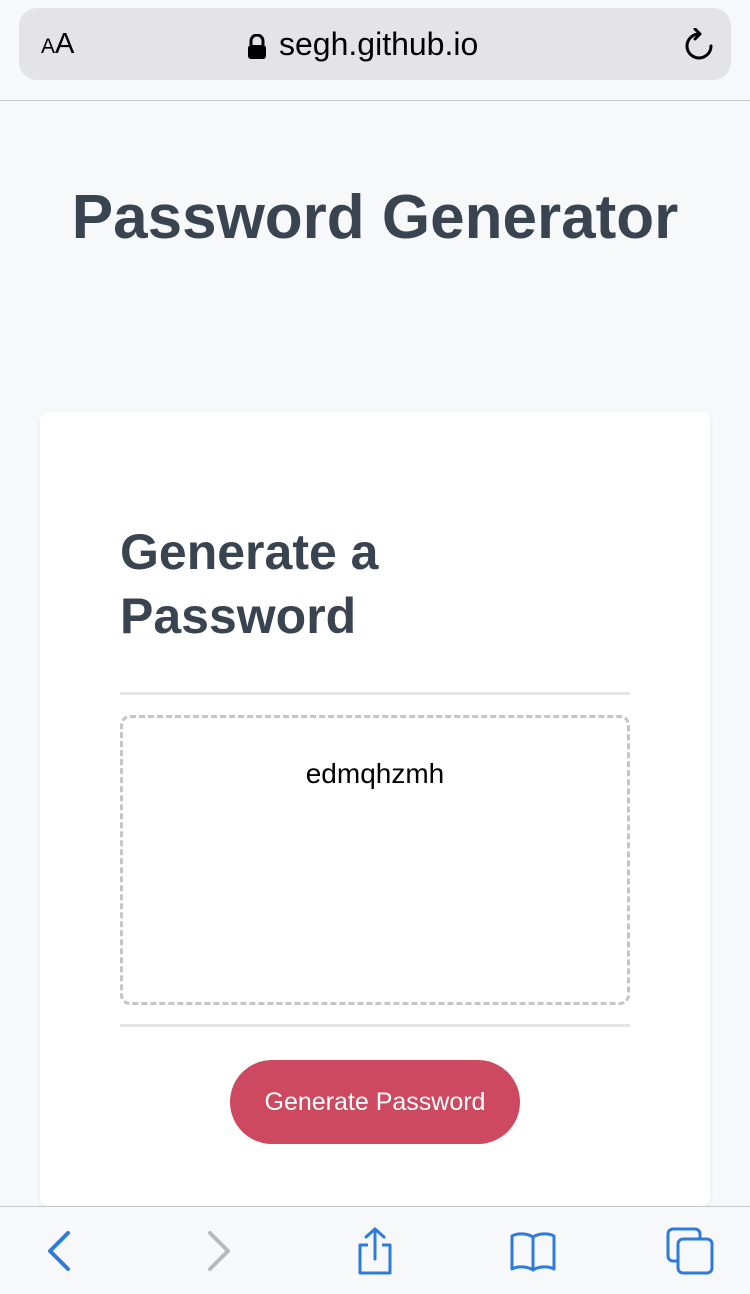 The image size is (750, 1294). Describe the element at coordinates (375, 217) in the screenshot. I see `page-title: Password Generator` at that location.